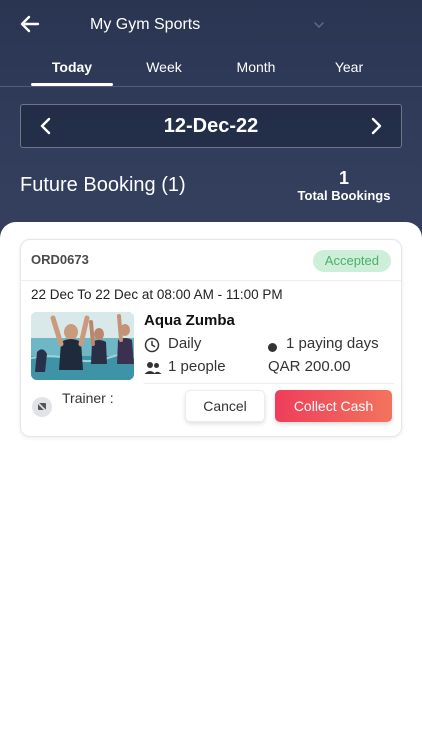 The width and height of the screenshot is (422, 750). I want to click on tab-month-label: Month, so click(256, 67).